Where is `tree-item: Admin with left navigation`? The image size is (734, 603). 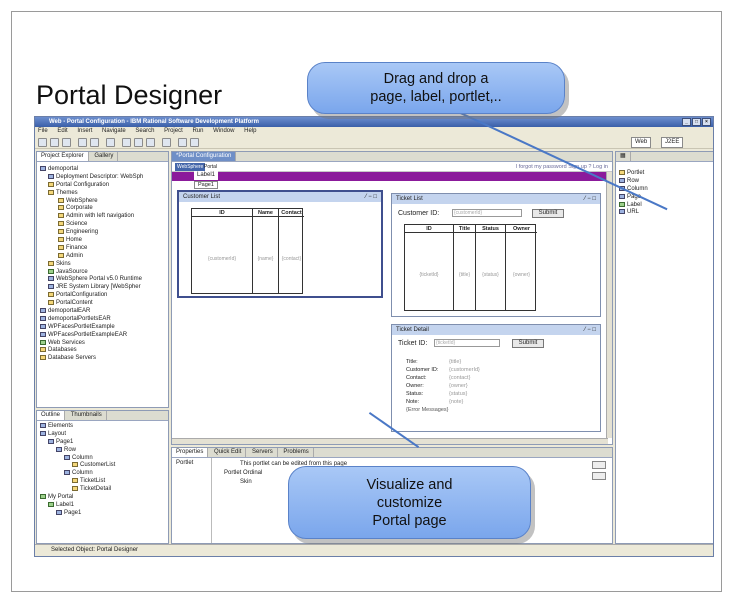
tree-item: Admin with left navigation is located at coordinates (102, 217).